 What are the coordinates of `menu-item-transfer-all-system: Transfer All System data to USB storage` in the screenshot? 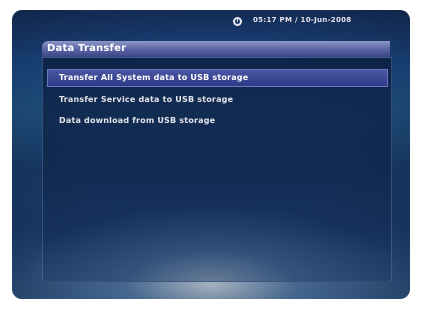 It's located at (217, 78).